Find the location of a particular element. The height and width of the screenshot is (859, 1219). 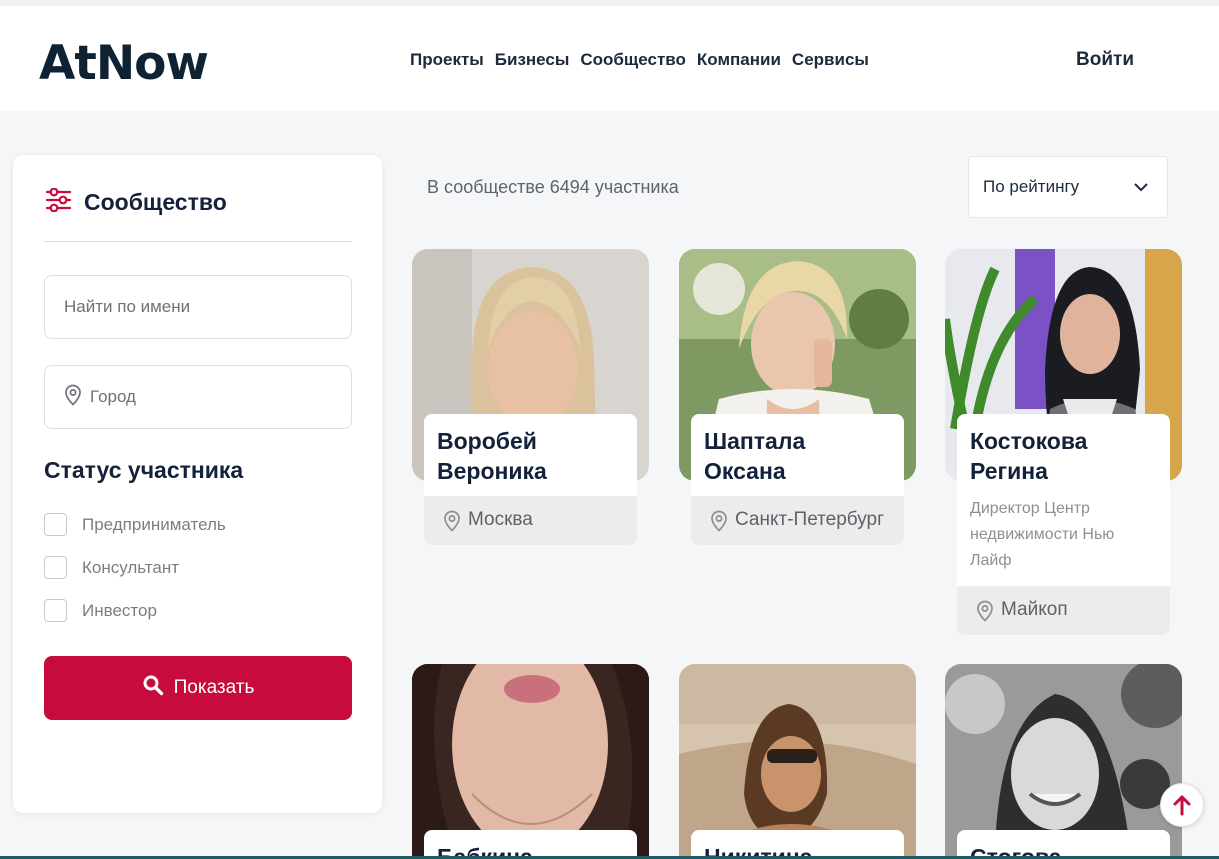

member-name: Воробей Вероника is located at coordinates (530, 455).